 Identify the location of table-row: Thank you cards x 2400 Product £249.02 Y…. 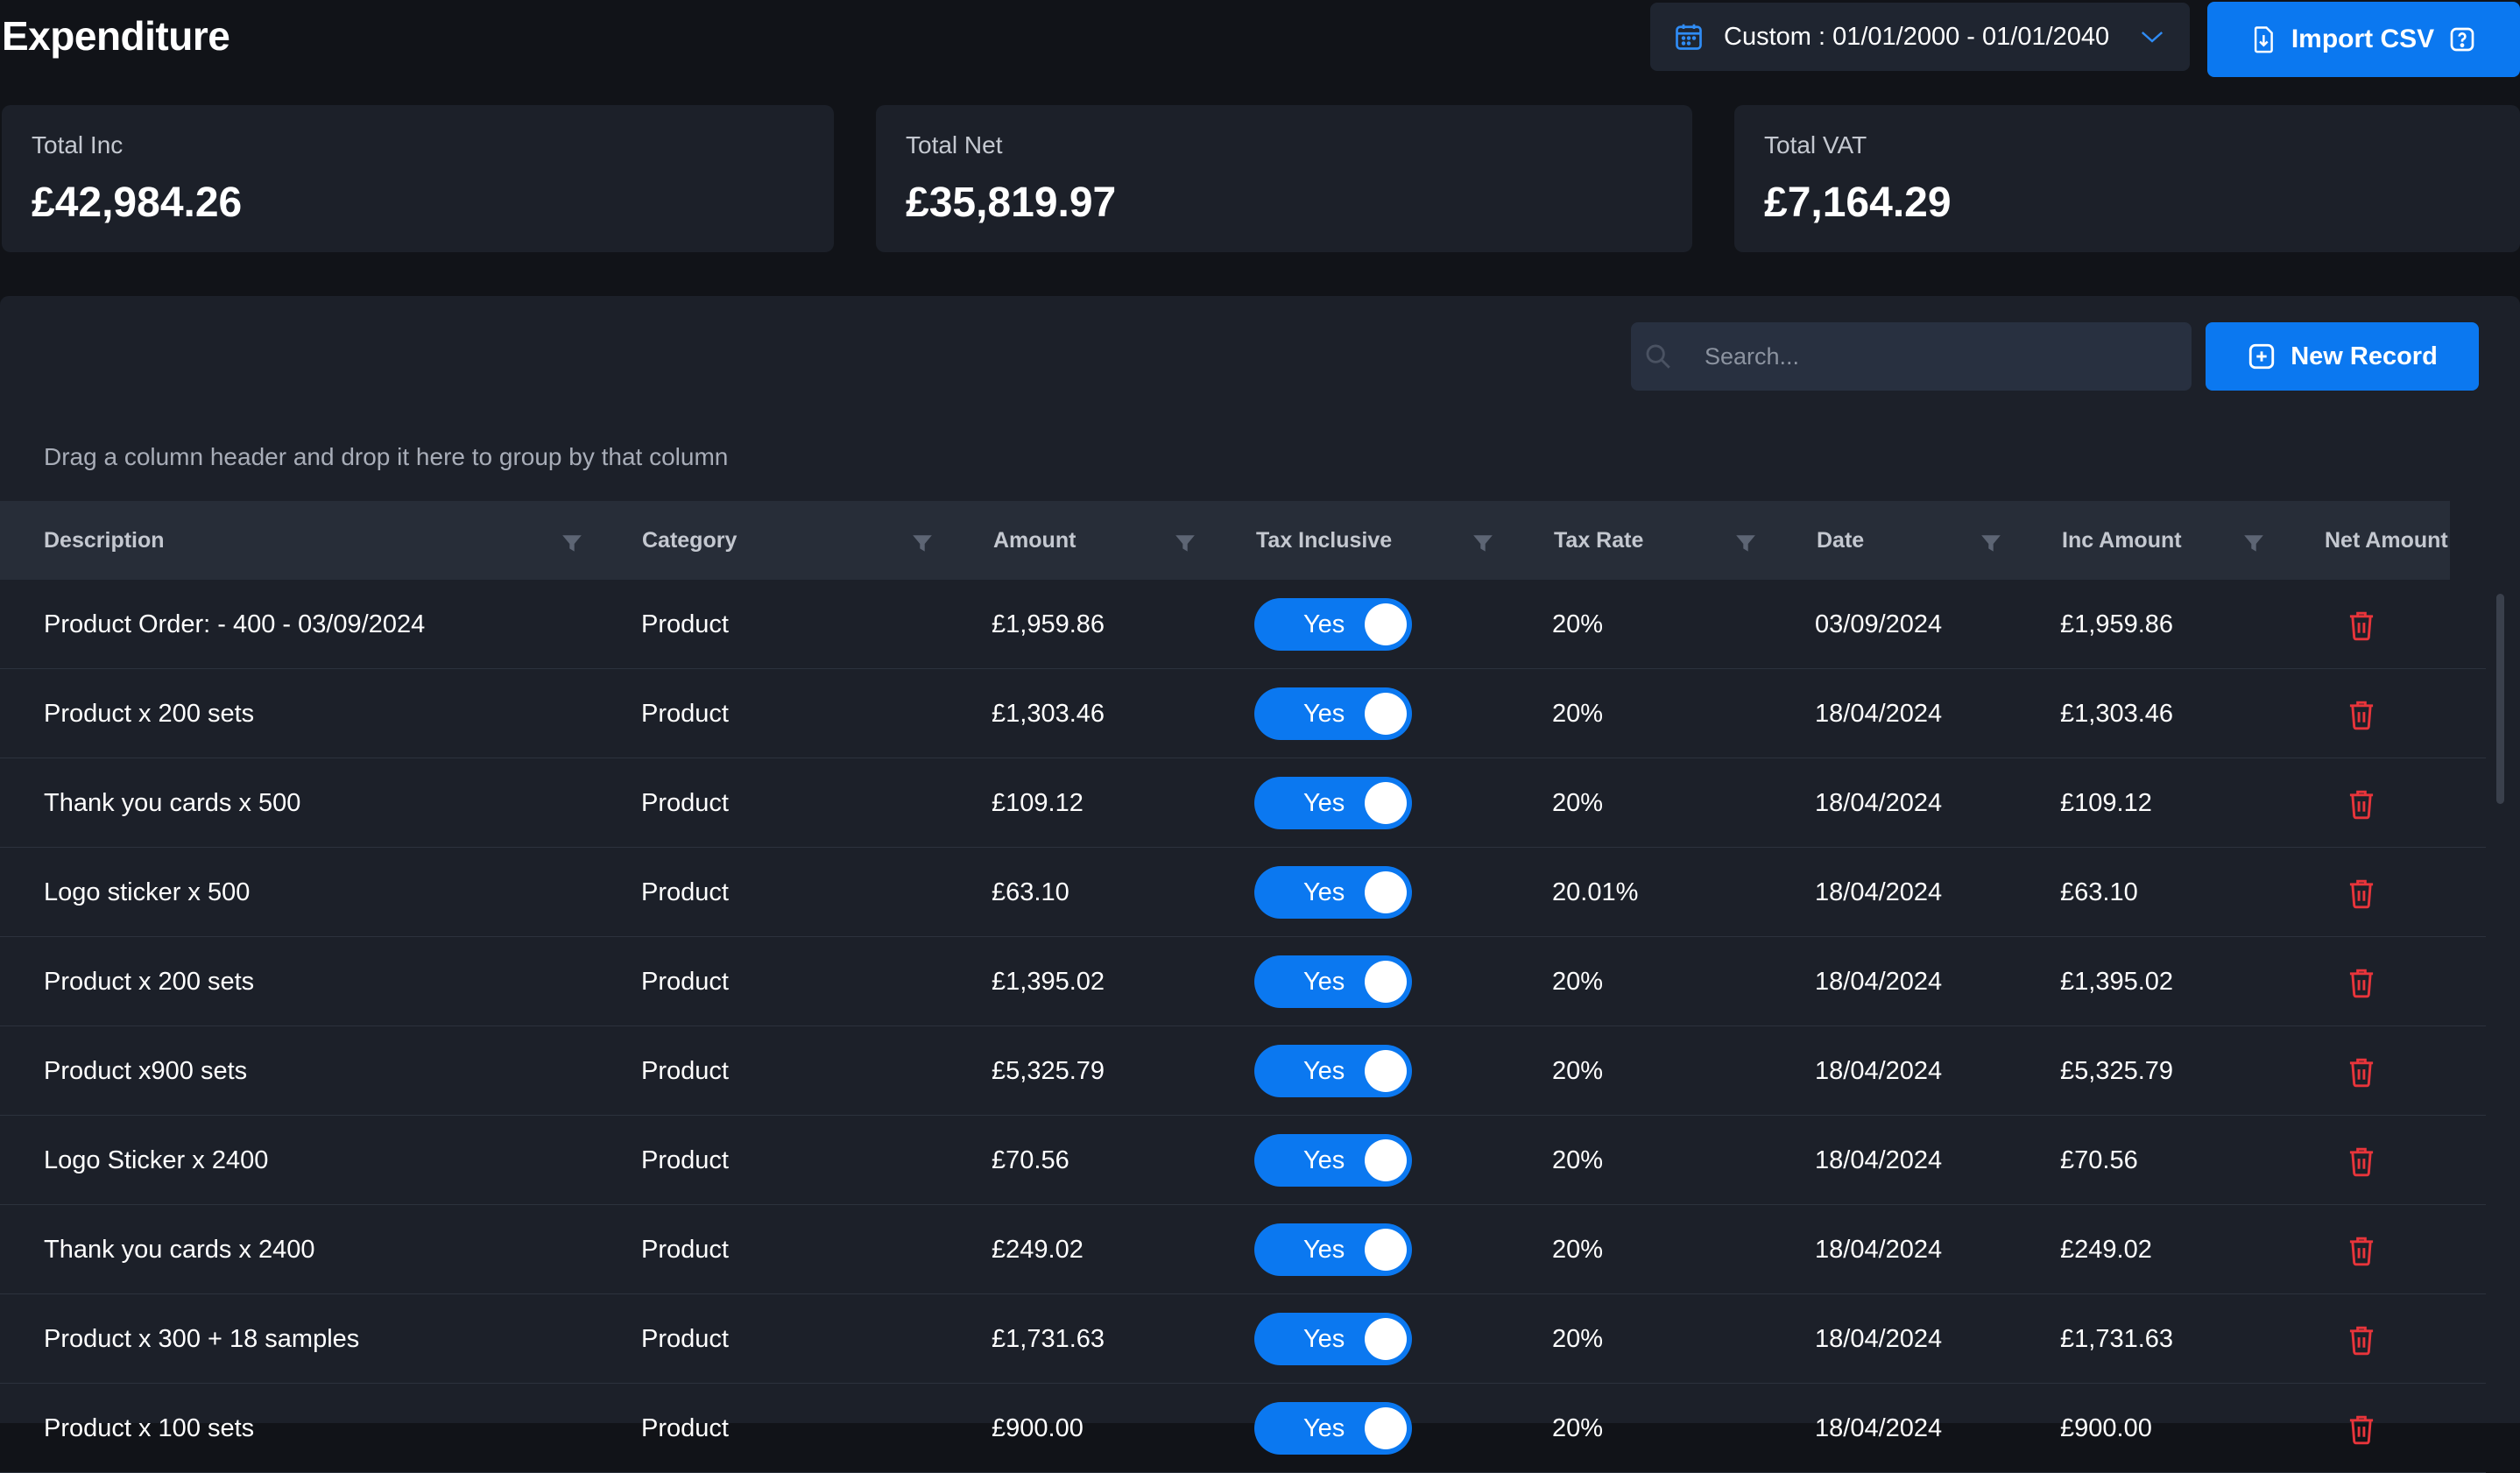
(1243, 1249).